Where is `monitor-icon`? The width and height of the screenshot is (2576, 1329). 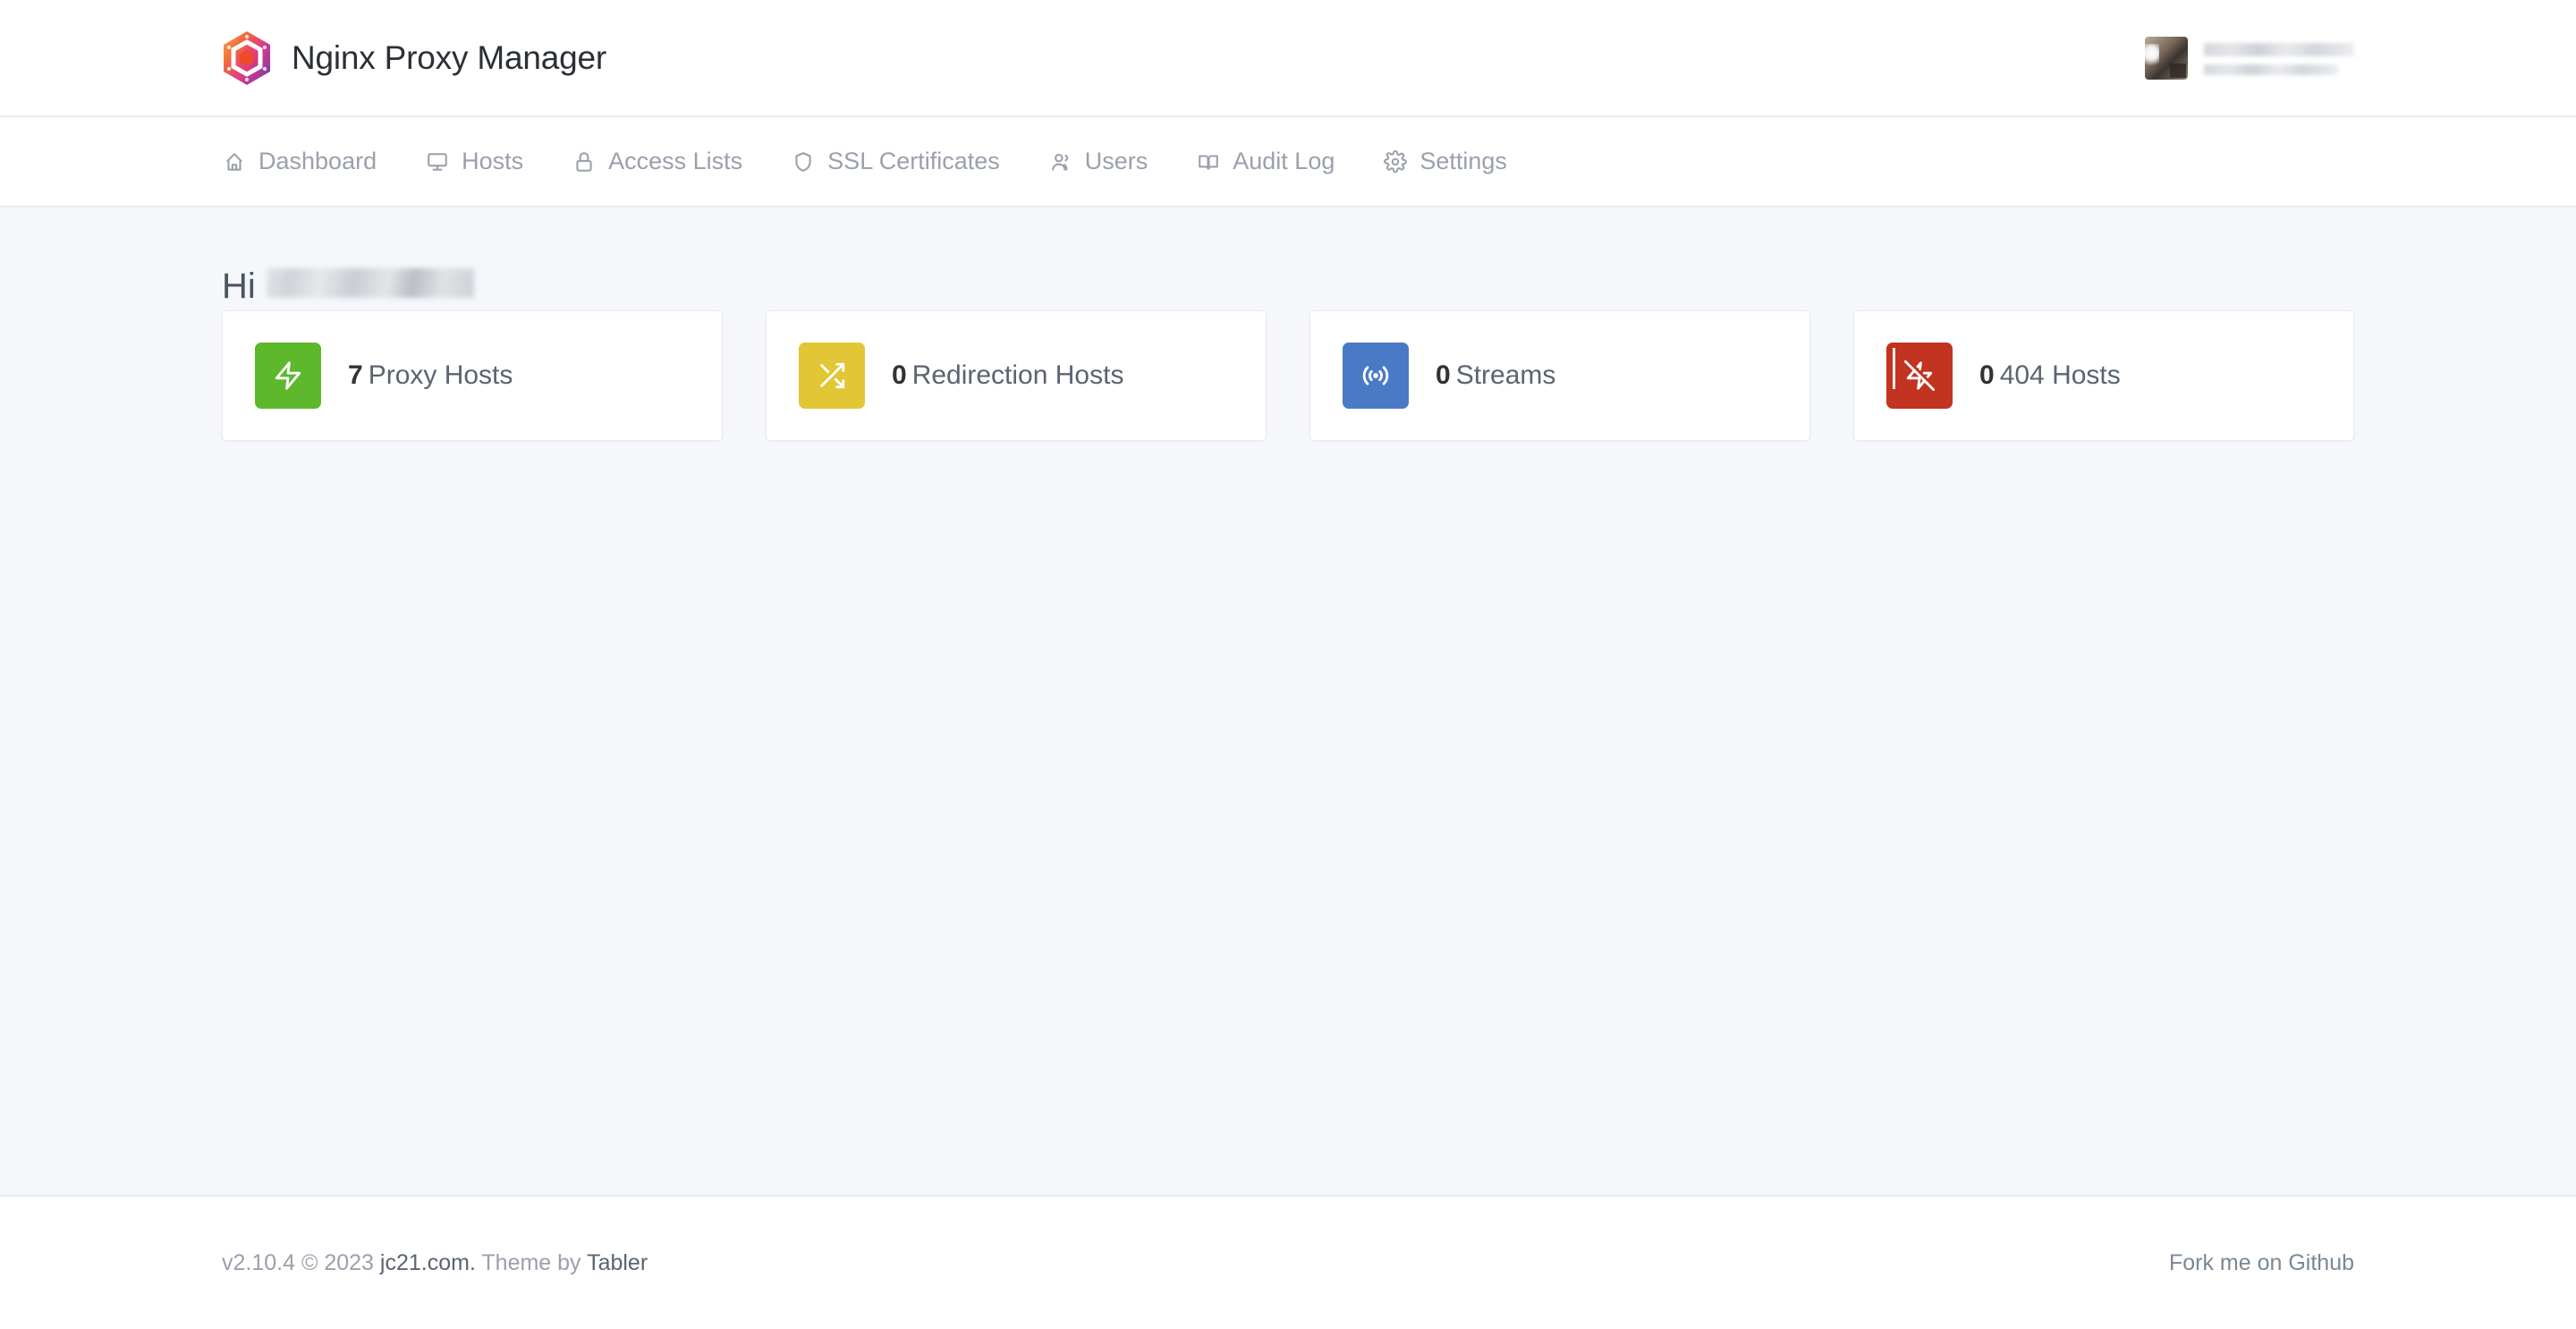
monitor-icon is located at coordinates (437, 161).